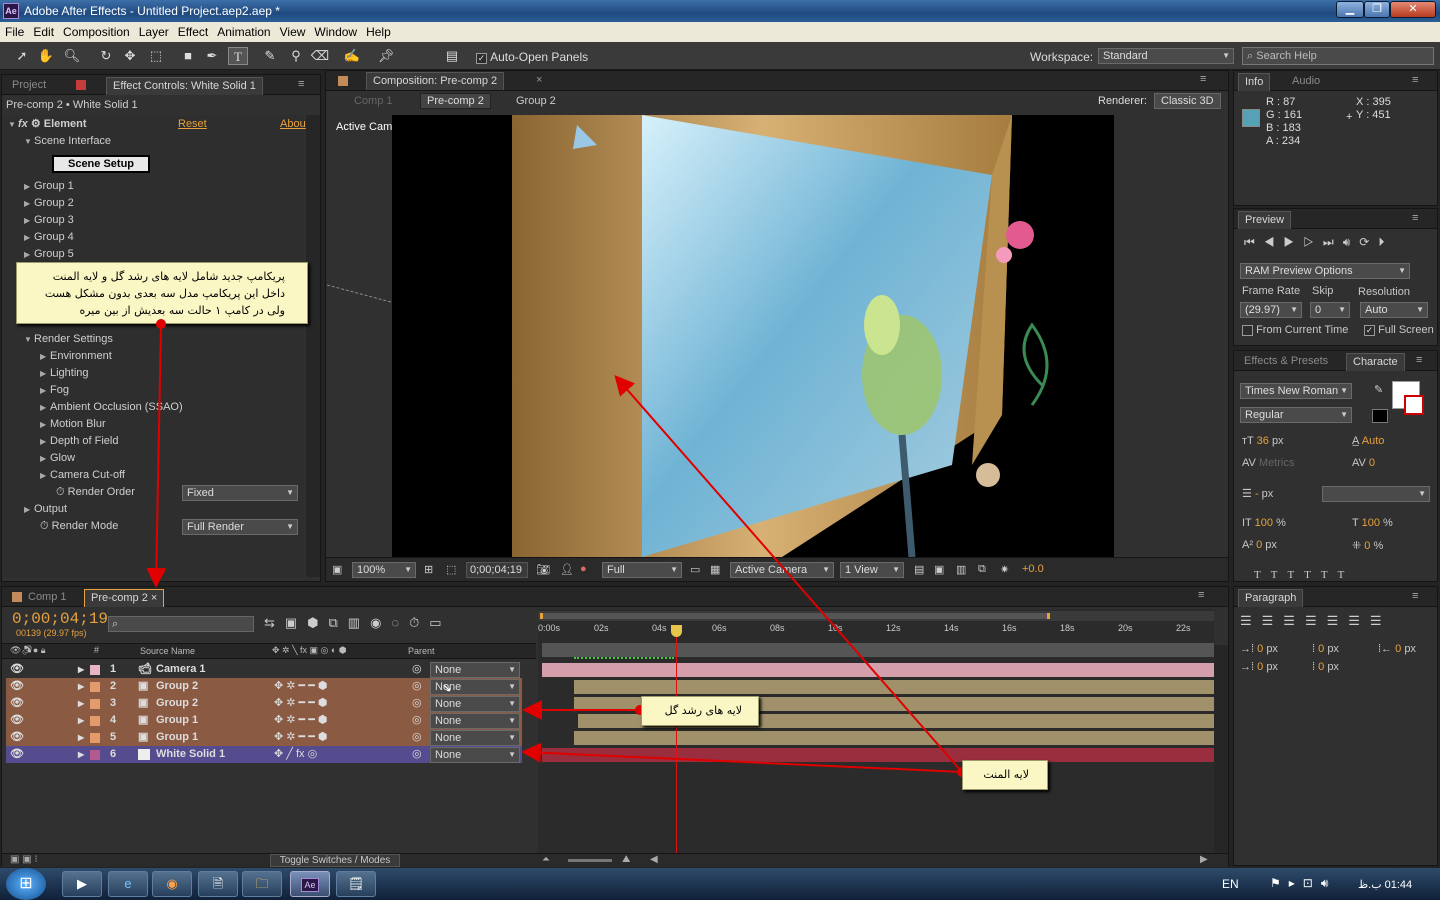  Describe the element at coordinates (1321, 667) in the screenshot. I see `space-after-value: 0` at that location.